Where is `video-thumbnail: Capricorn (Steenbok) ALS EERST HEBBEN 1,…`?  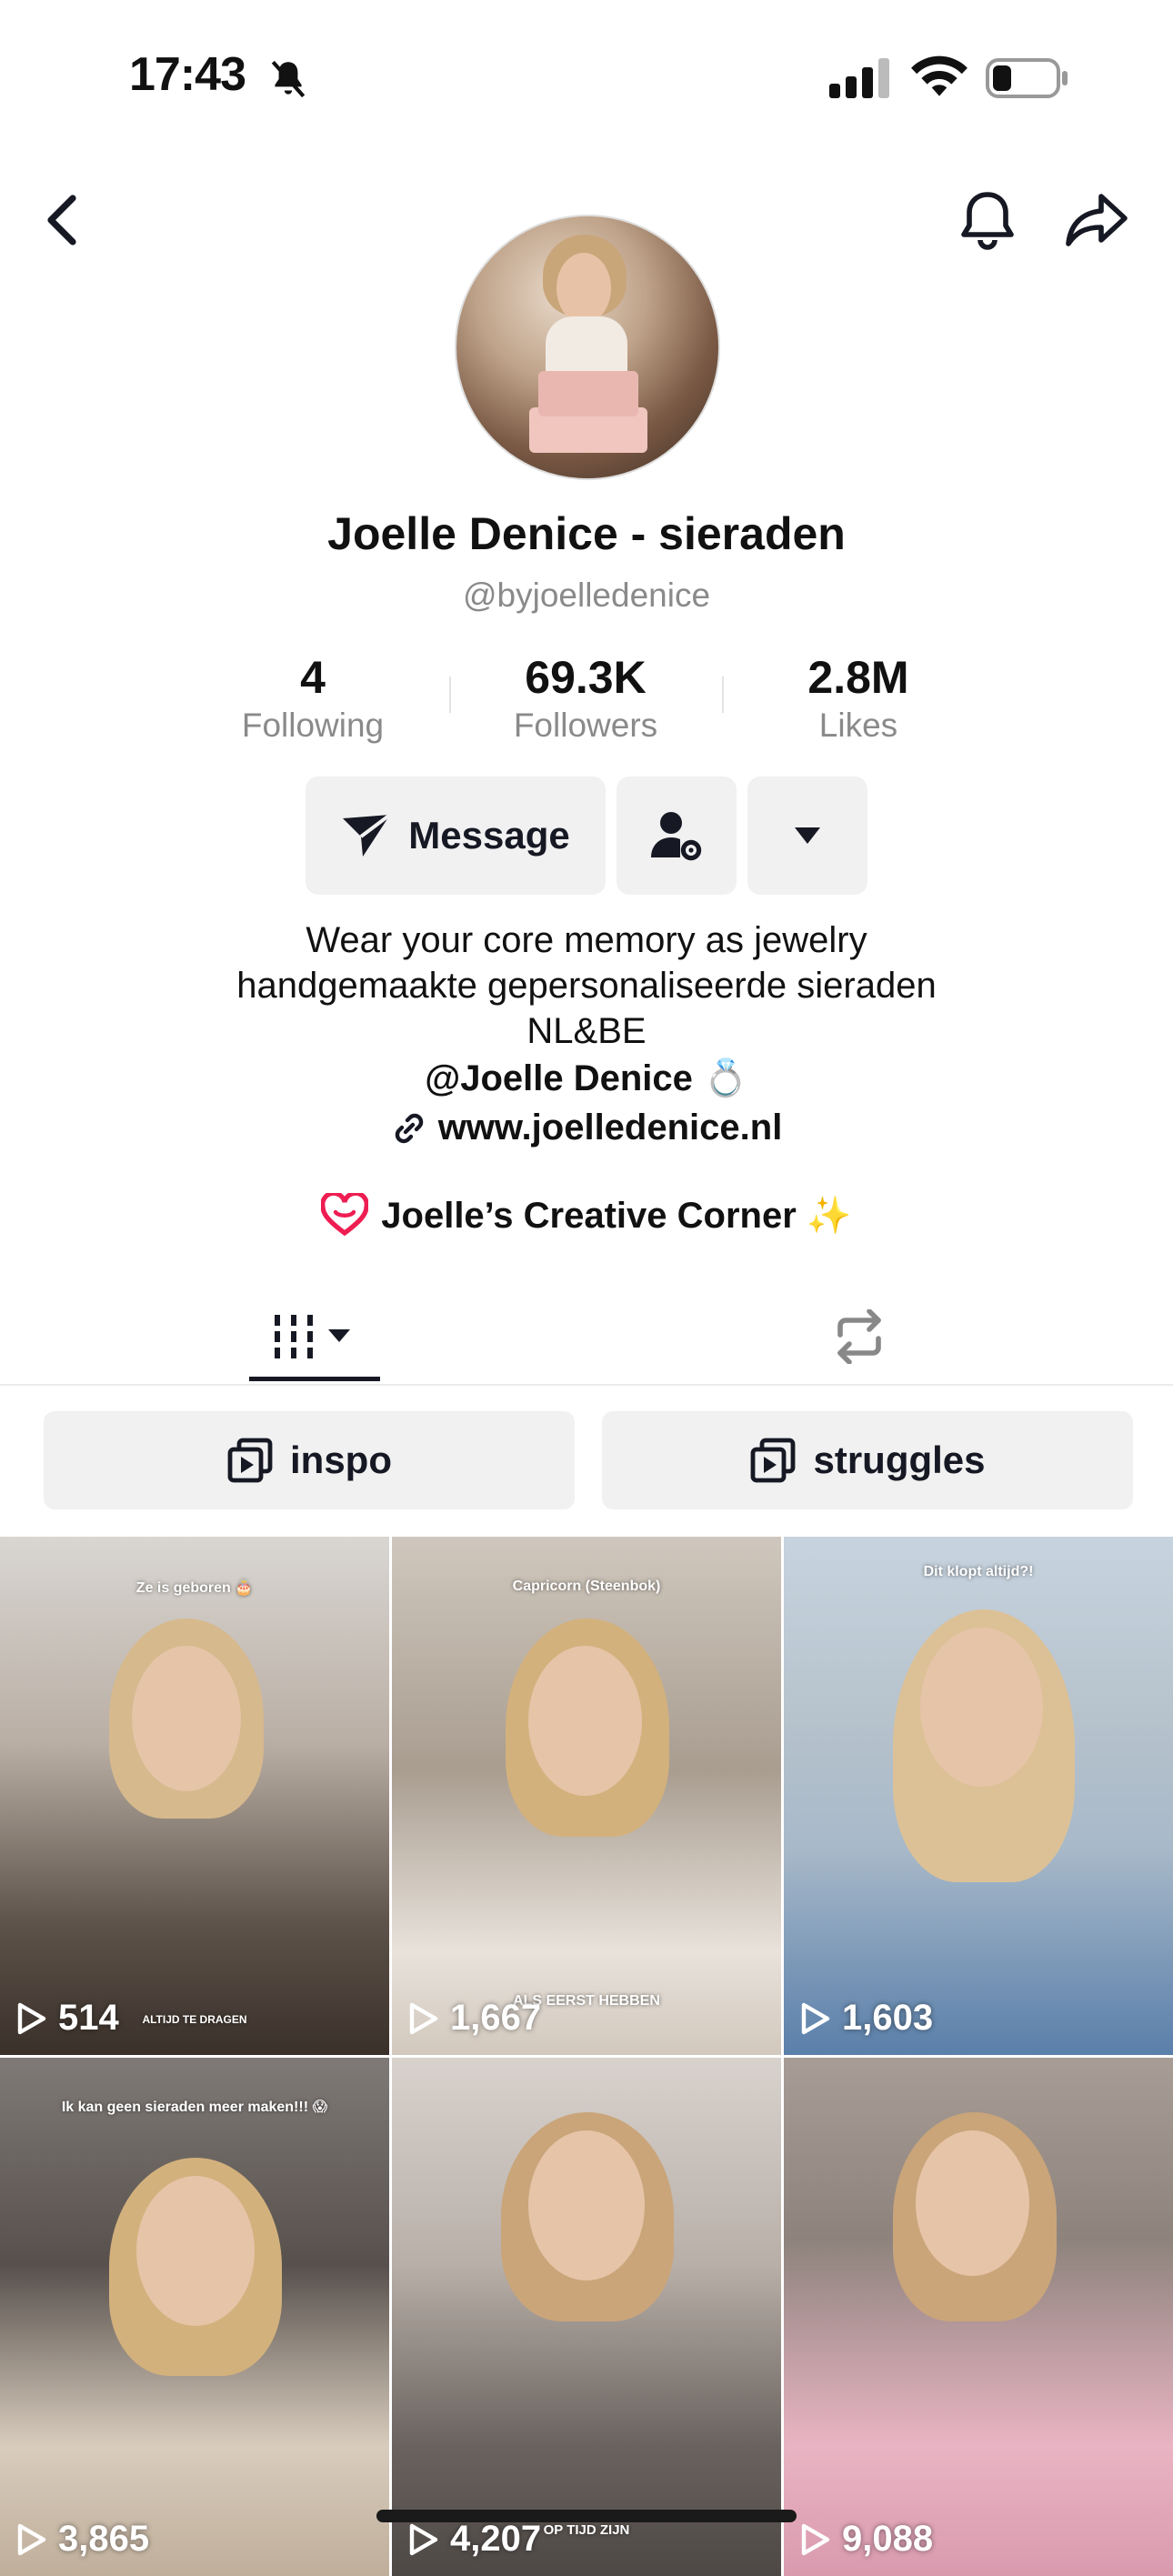 video-thumbnail: Capricorn (Steenbok) ALS EERST HEBBEN 1,… is located at coordinates (586, 1796).